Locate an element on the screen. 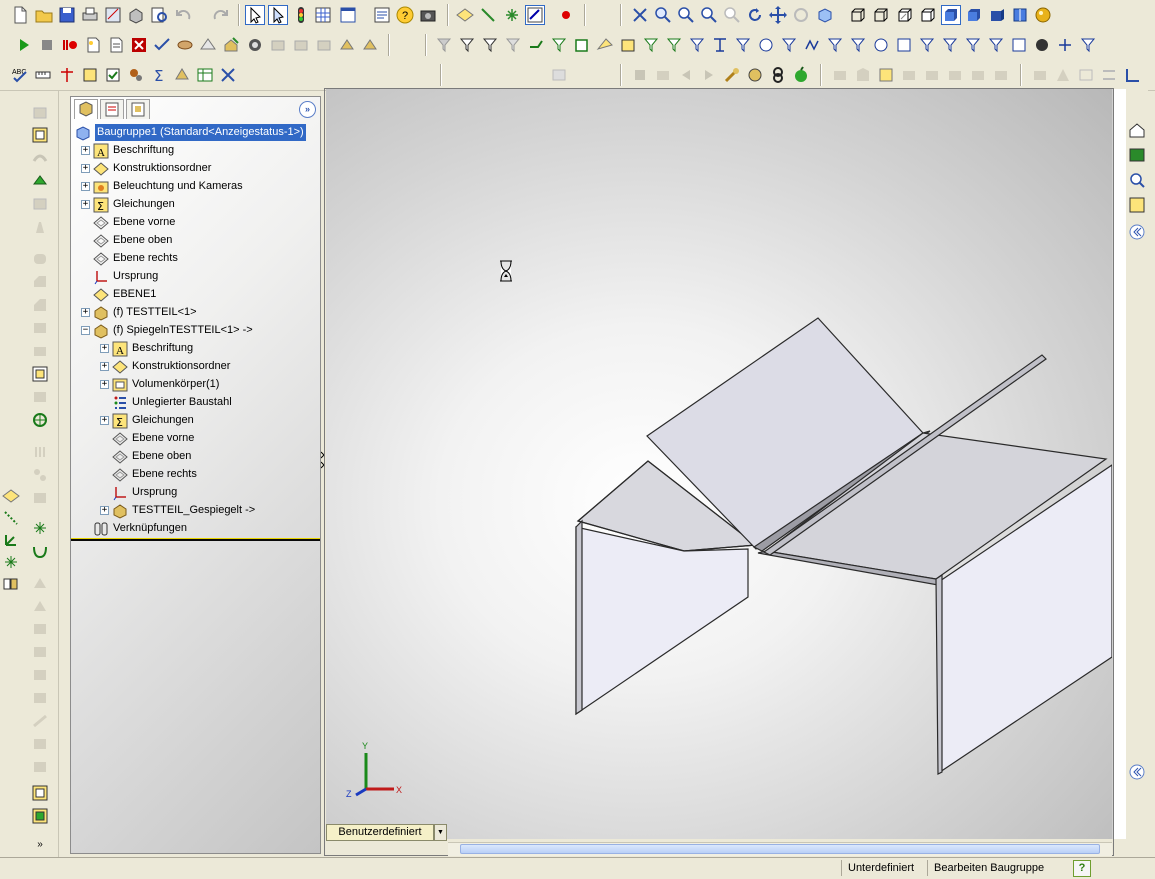 The image size is (1155, 879). undo-icon is located at coordinates (184, 15).